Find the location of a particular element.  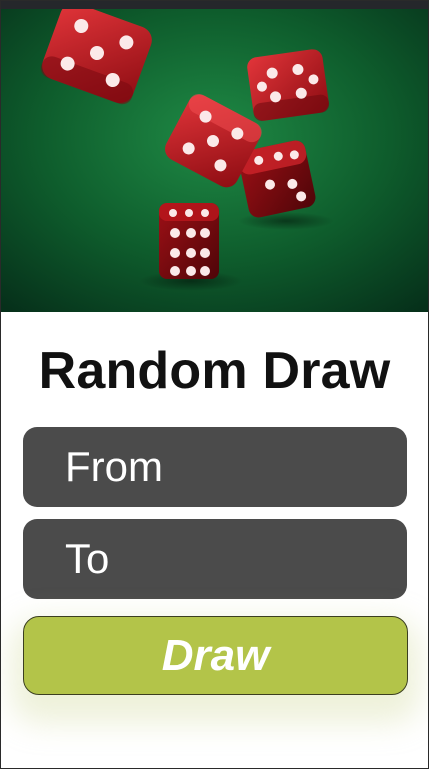

to-field is located at coordinates (215, 559).